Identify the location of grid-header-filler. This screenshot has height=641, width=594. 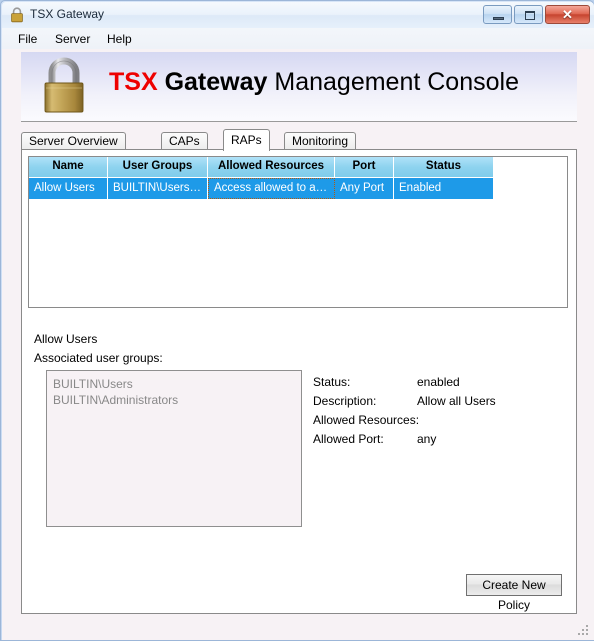
(530, 167).